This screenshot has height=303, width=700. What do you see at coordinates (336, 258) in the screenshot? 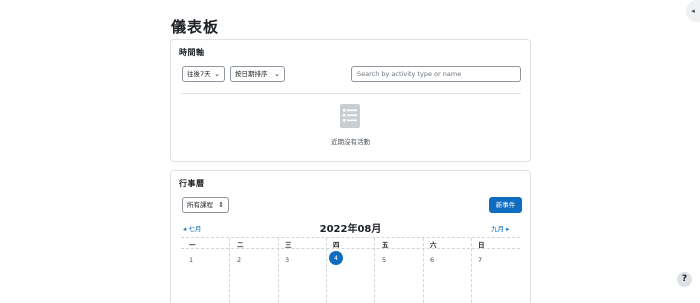
I see `calendar-day-today: 4` at bounding box center [336, 258].